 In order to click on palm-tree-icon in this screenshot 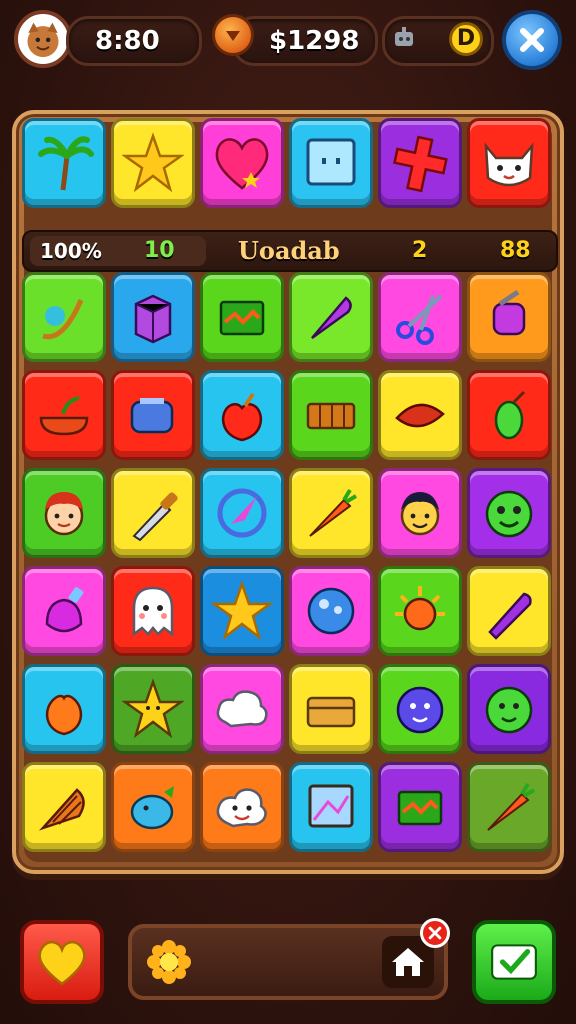, I will do `click(66, 163)`.